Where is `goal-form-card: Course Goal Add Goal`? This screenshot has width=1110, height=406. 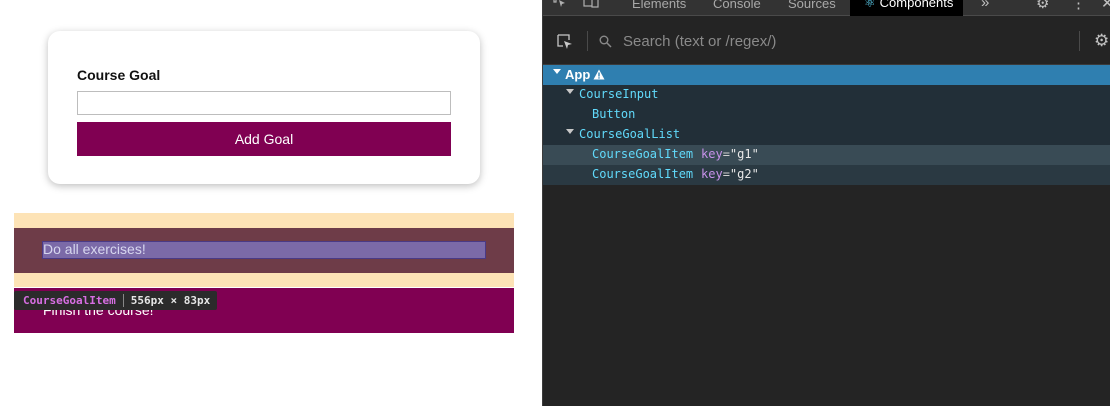 goal-form-card: Course Goal Add Goal is located at coordinates (264, 107).